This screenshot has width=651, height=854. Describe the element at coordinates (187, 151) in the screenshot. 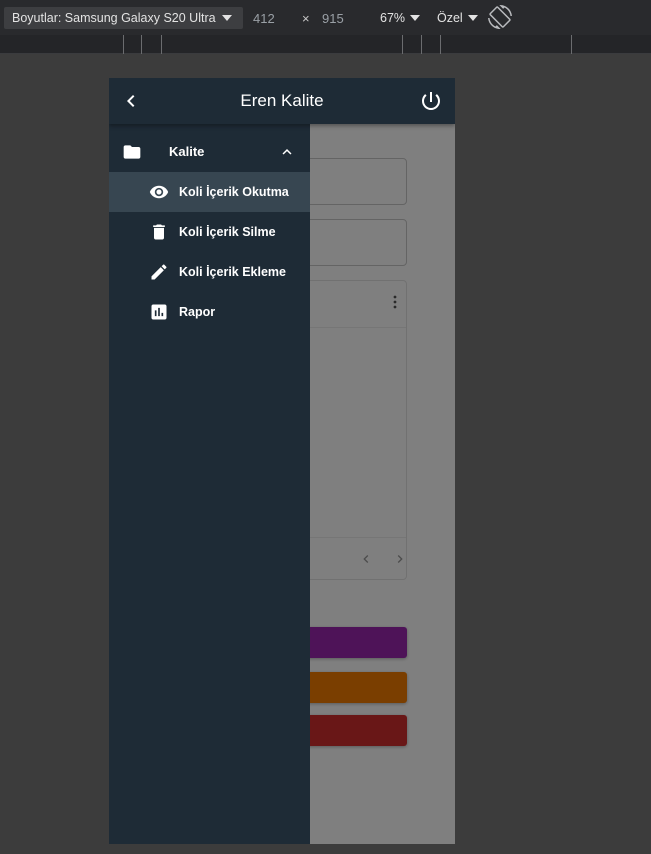

I see `nav-group-label: Kalite` at that location.